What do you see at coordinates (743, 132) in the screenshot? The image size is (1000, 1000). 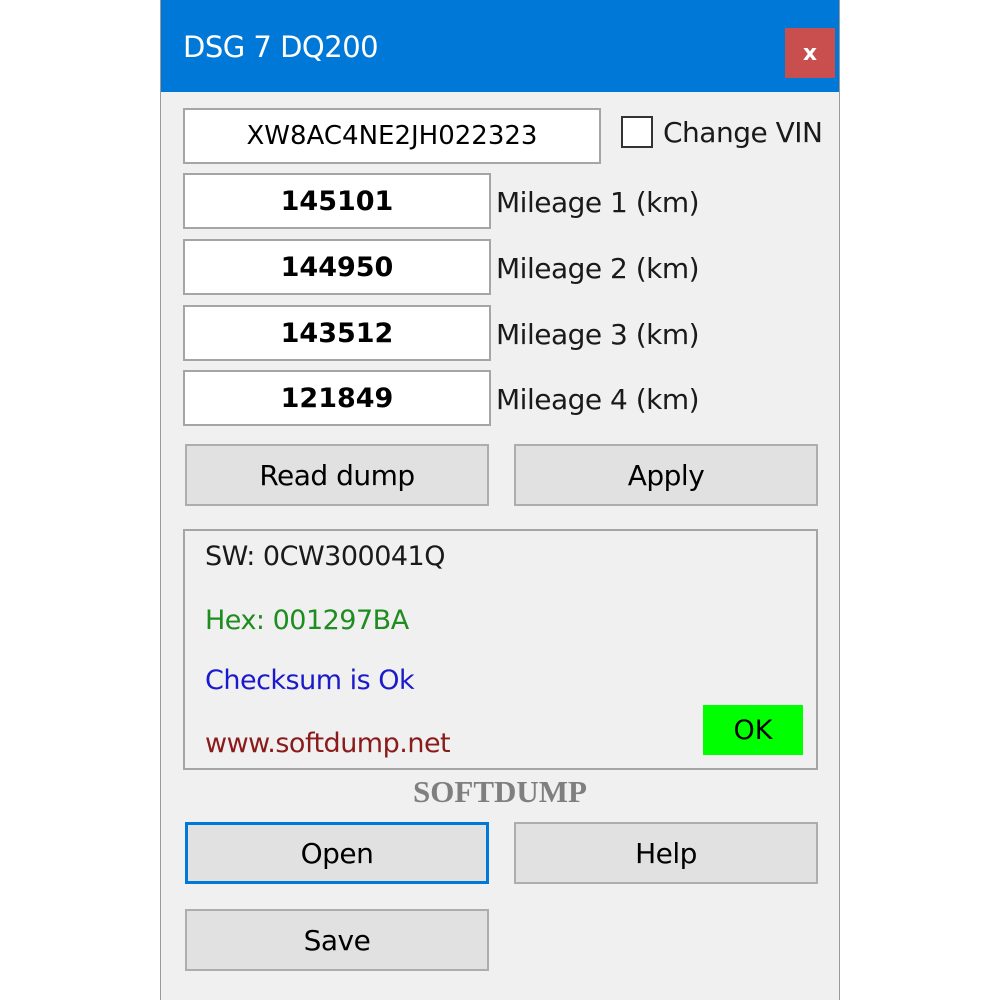 I see `change-vin-label: Change VIN` at bounding box center [743, 132].